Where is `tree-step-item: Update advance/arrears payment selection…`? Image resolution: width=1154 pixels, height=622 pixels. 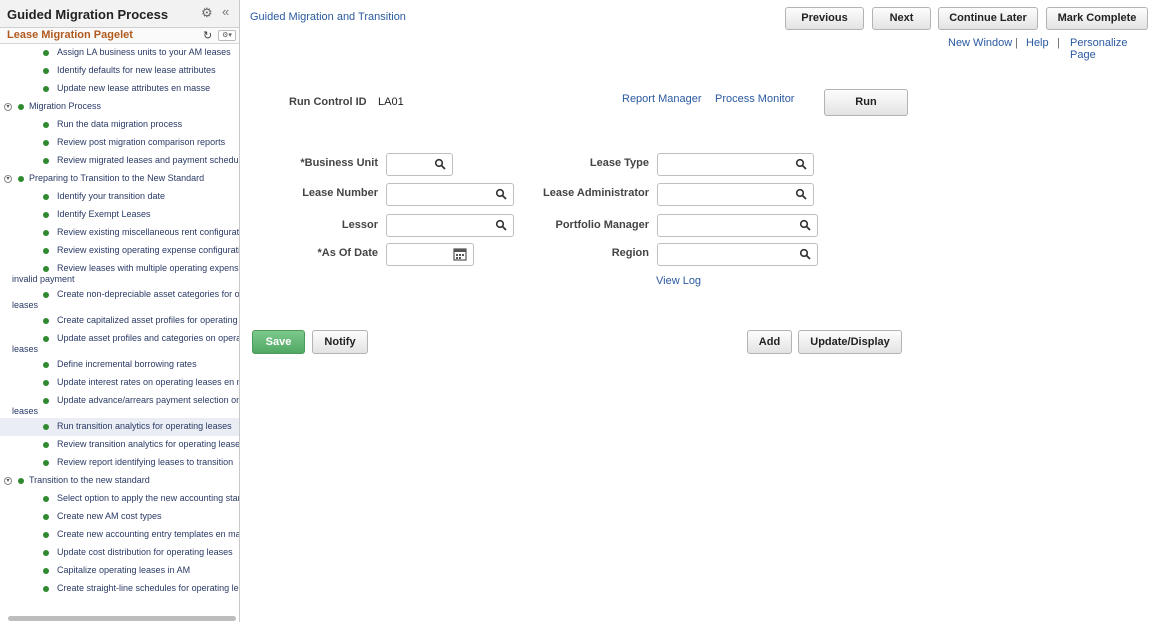
tree-step-item: Update advance/arrears payment selection… is located at coordinates (119, 405).